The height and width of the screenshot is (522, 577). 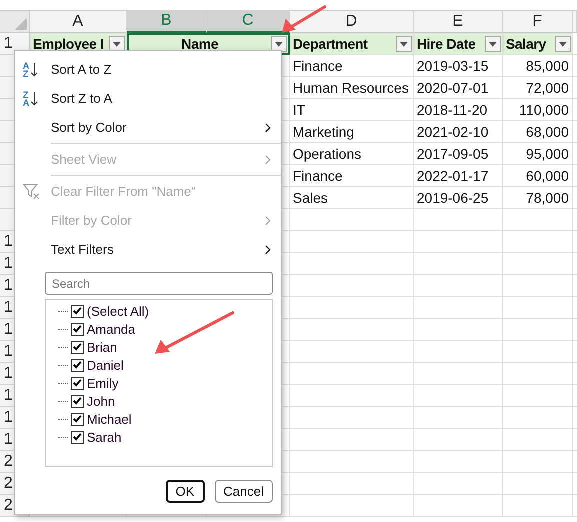 What do you see at coordinates (527, 44) in the screenshot?
I see `header-text: Salary` at bounding box center [527, 44].